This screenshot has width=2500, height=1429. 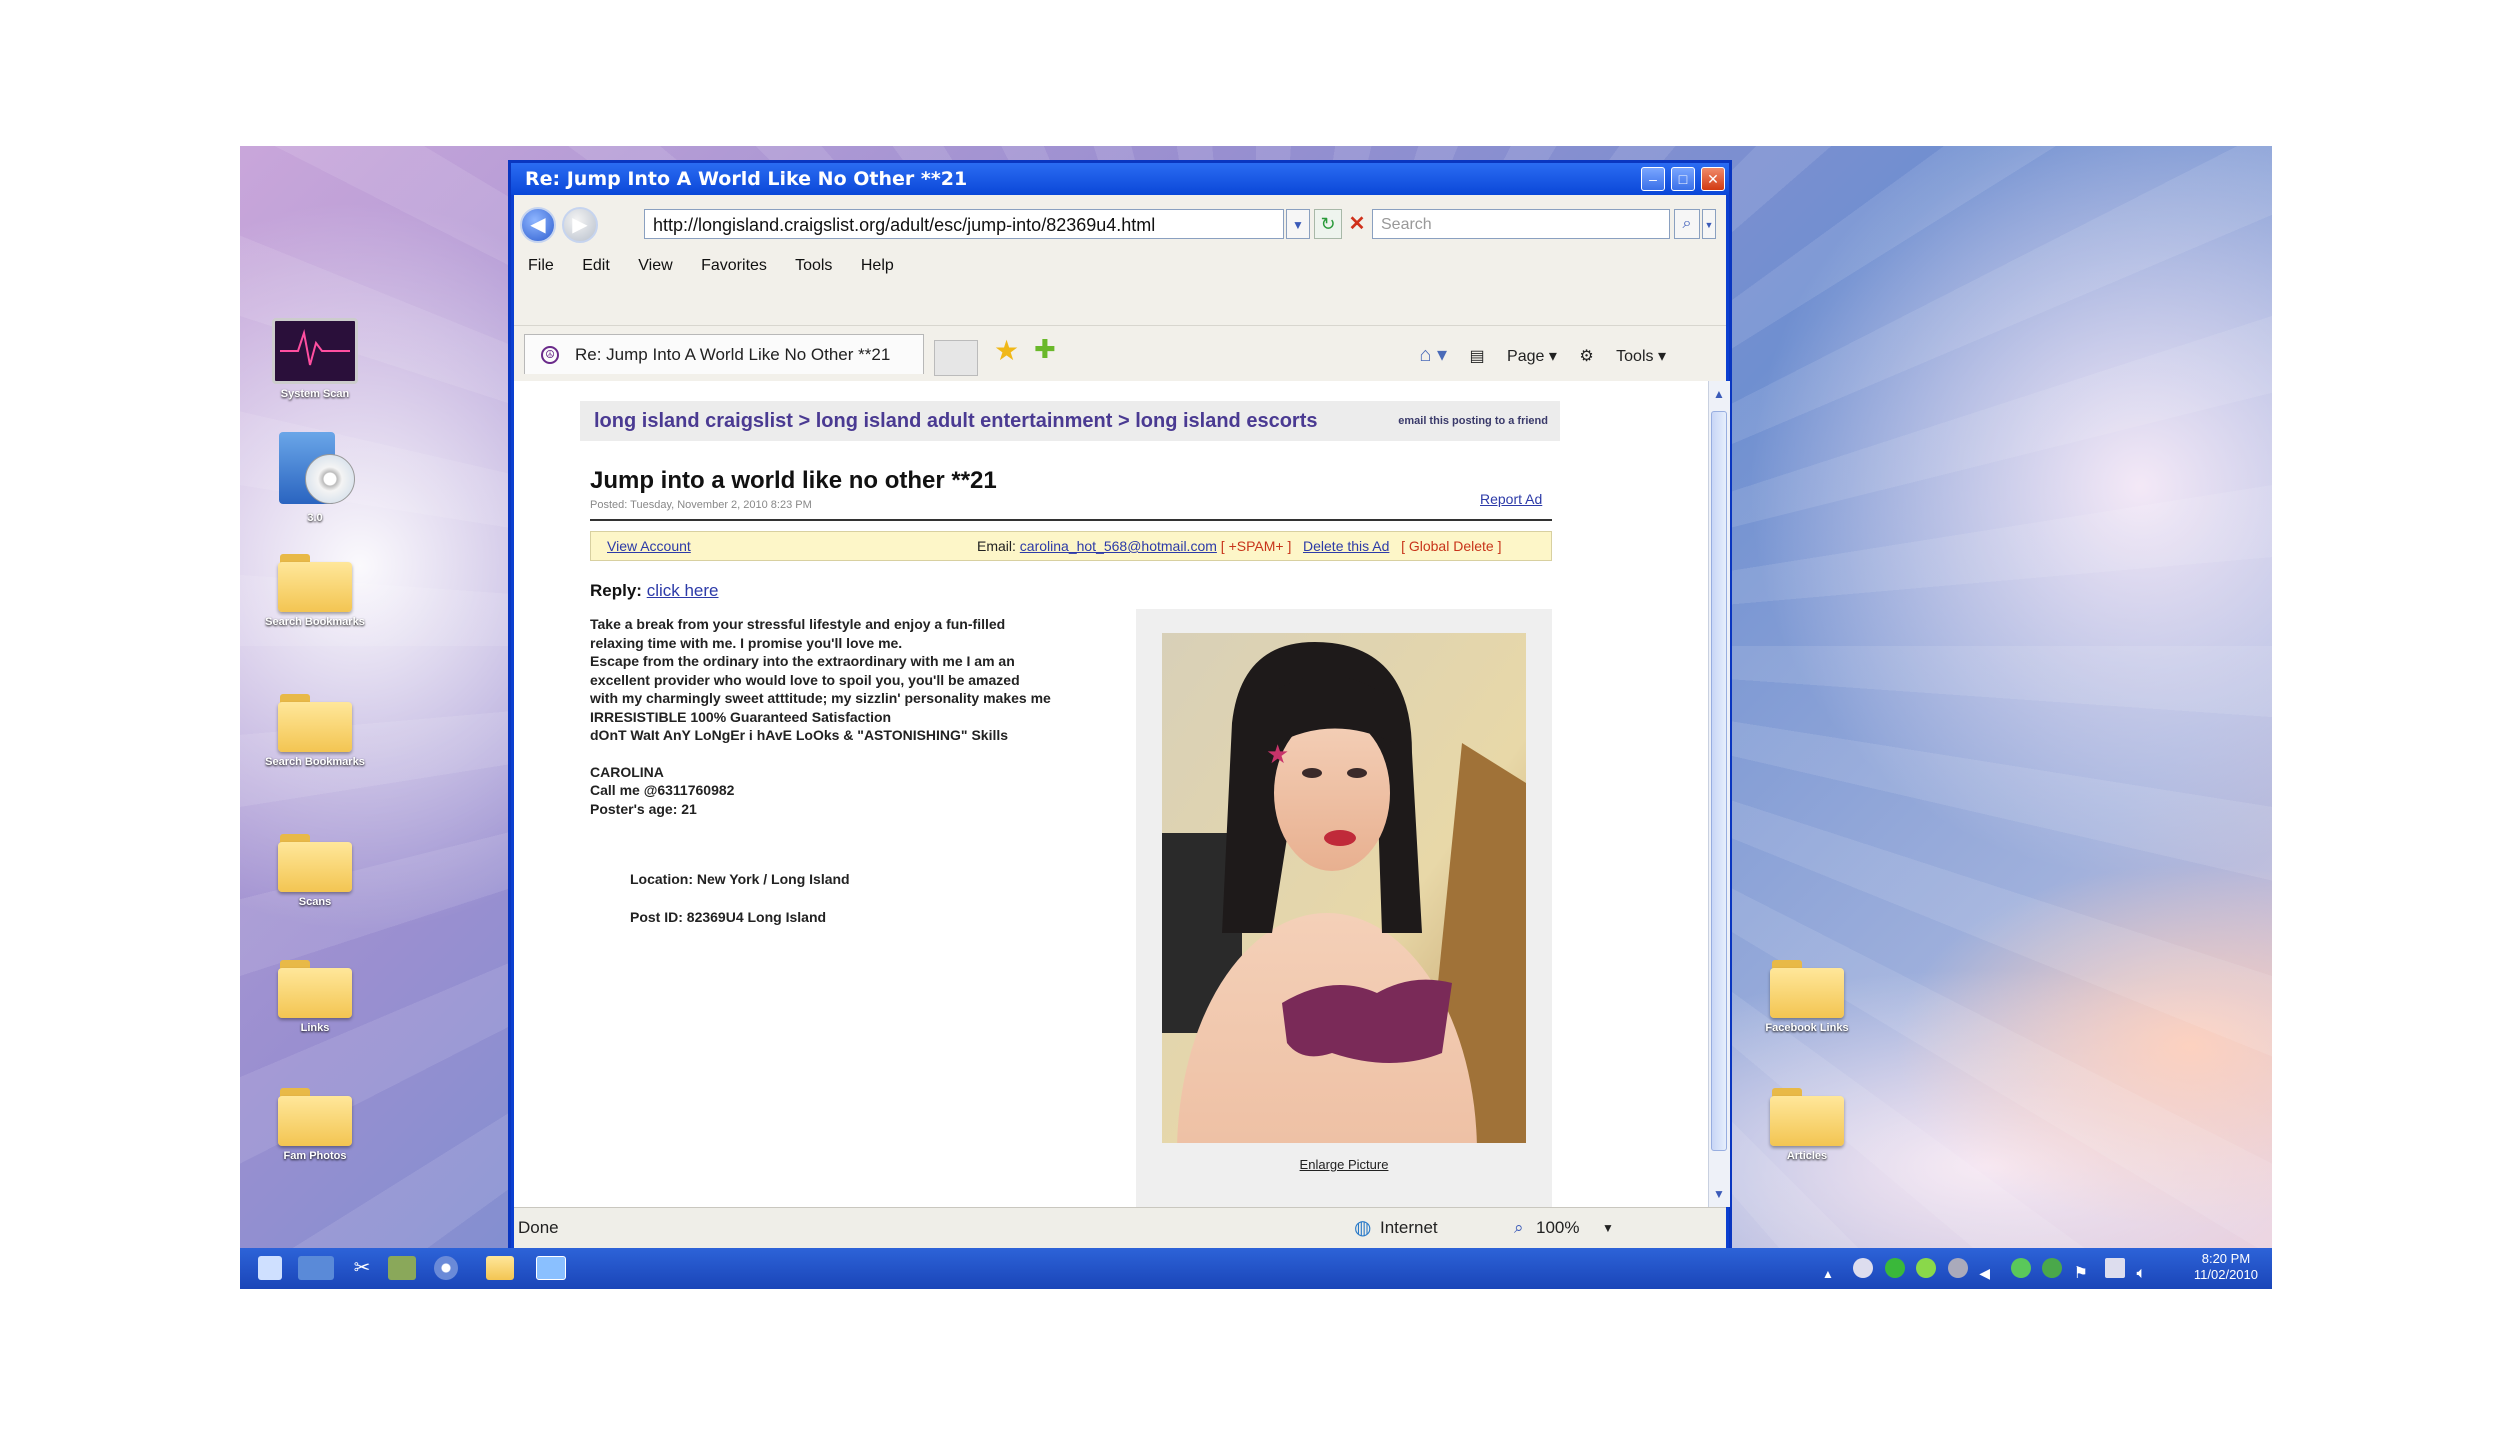 What do you see at coordinates (1622, 356) in the screenshot?
I see `tools-menu: ⚙ Tools ▾` at bounding box center [1622, 356].